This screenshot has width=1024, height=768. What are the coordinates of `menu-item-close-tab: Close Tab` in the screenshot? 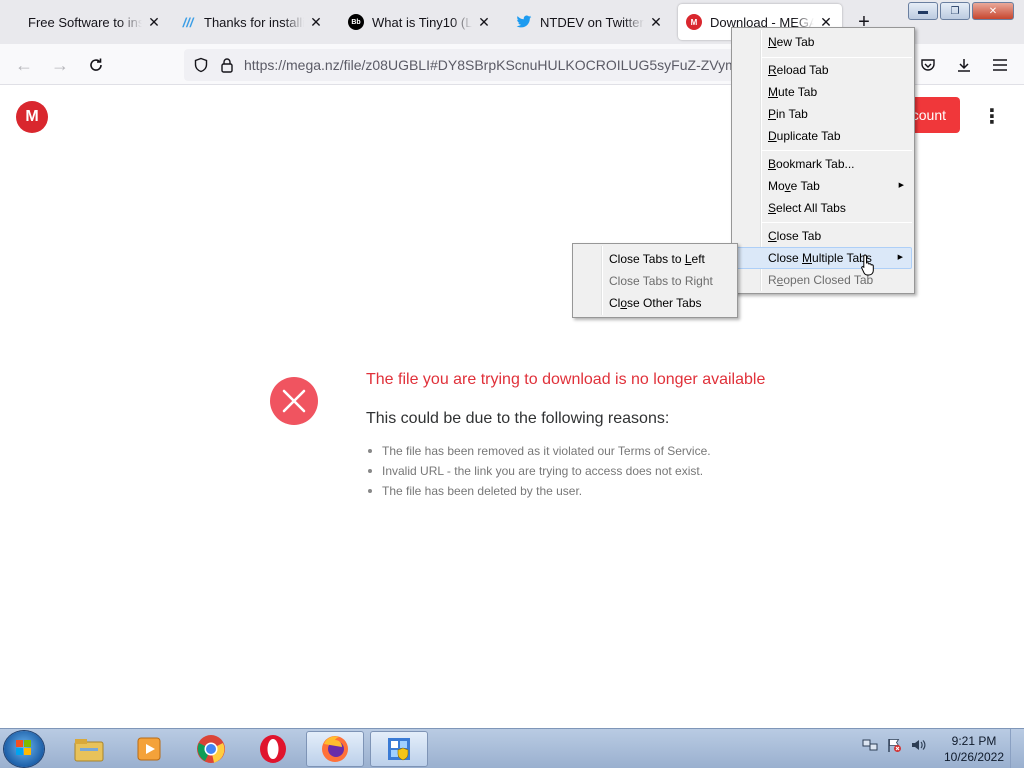 It's located at (823, 236).